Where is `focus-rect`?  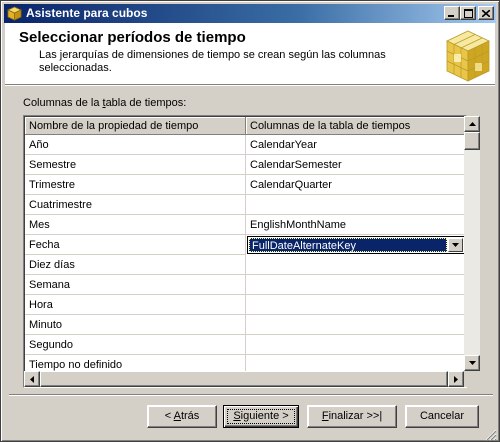
focus-rect is located at coordinates (261, 416).